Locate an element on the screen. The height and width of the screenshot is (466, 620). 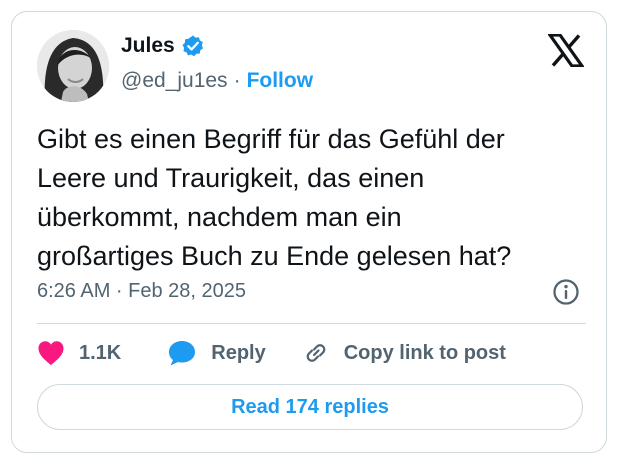
reply-button: Reply is located at coordinates (216, 353).